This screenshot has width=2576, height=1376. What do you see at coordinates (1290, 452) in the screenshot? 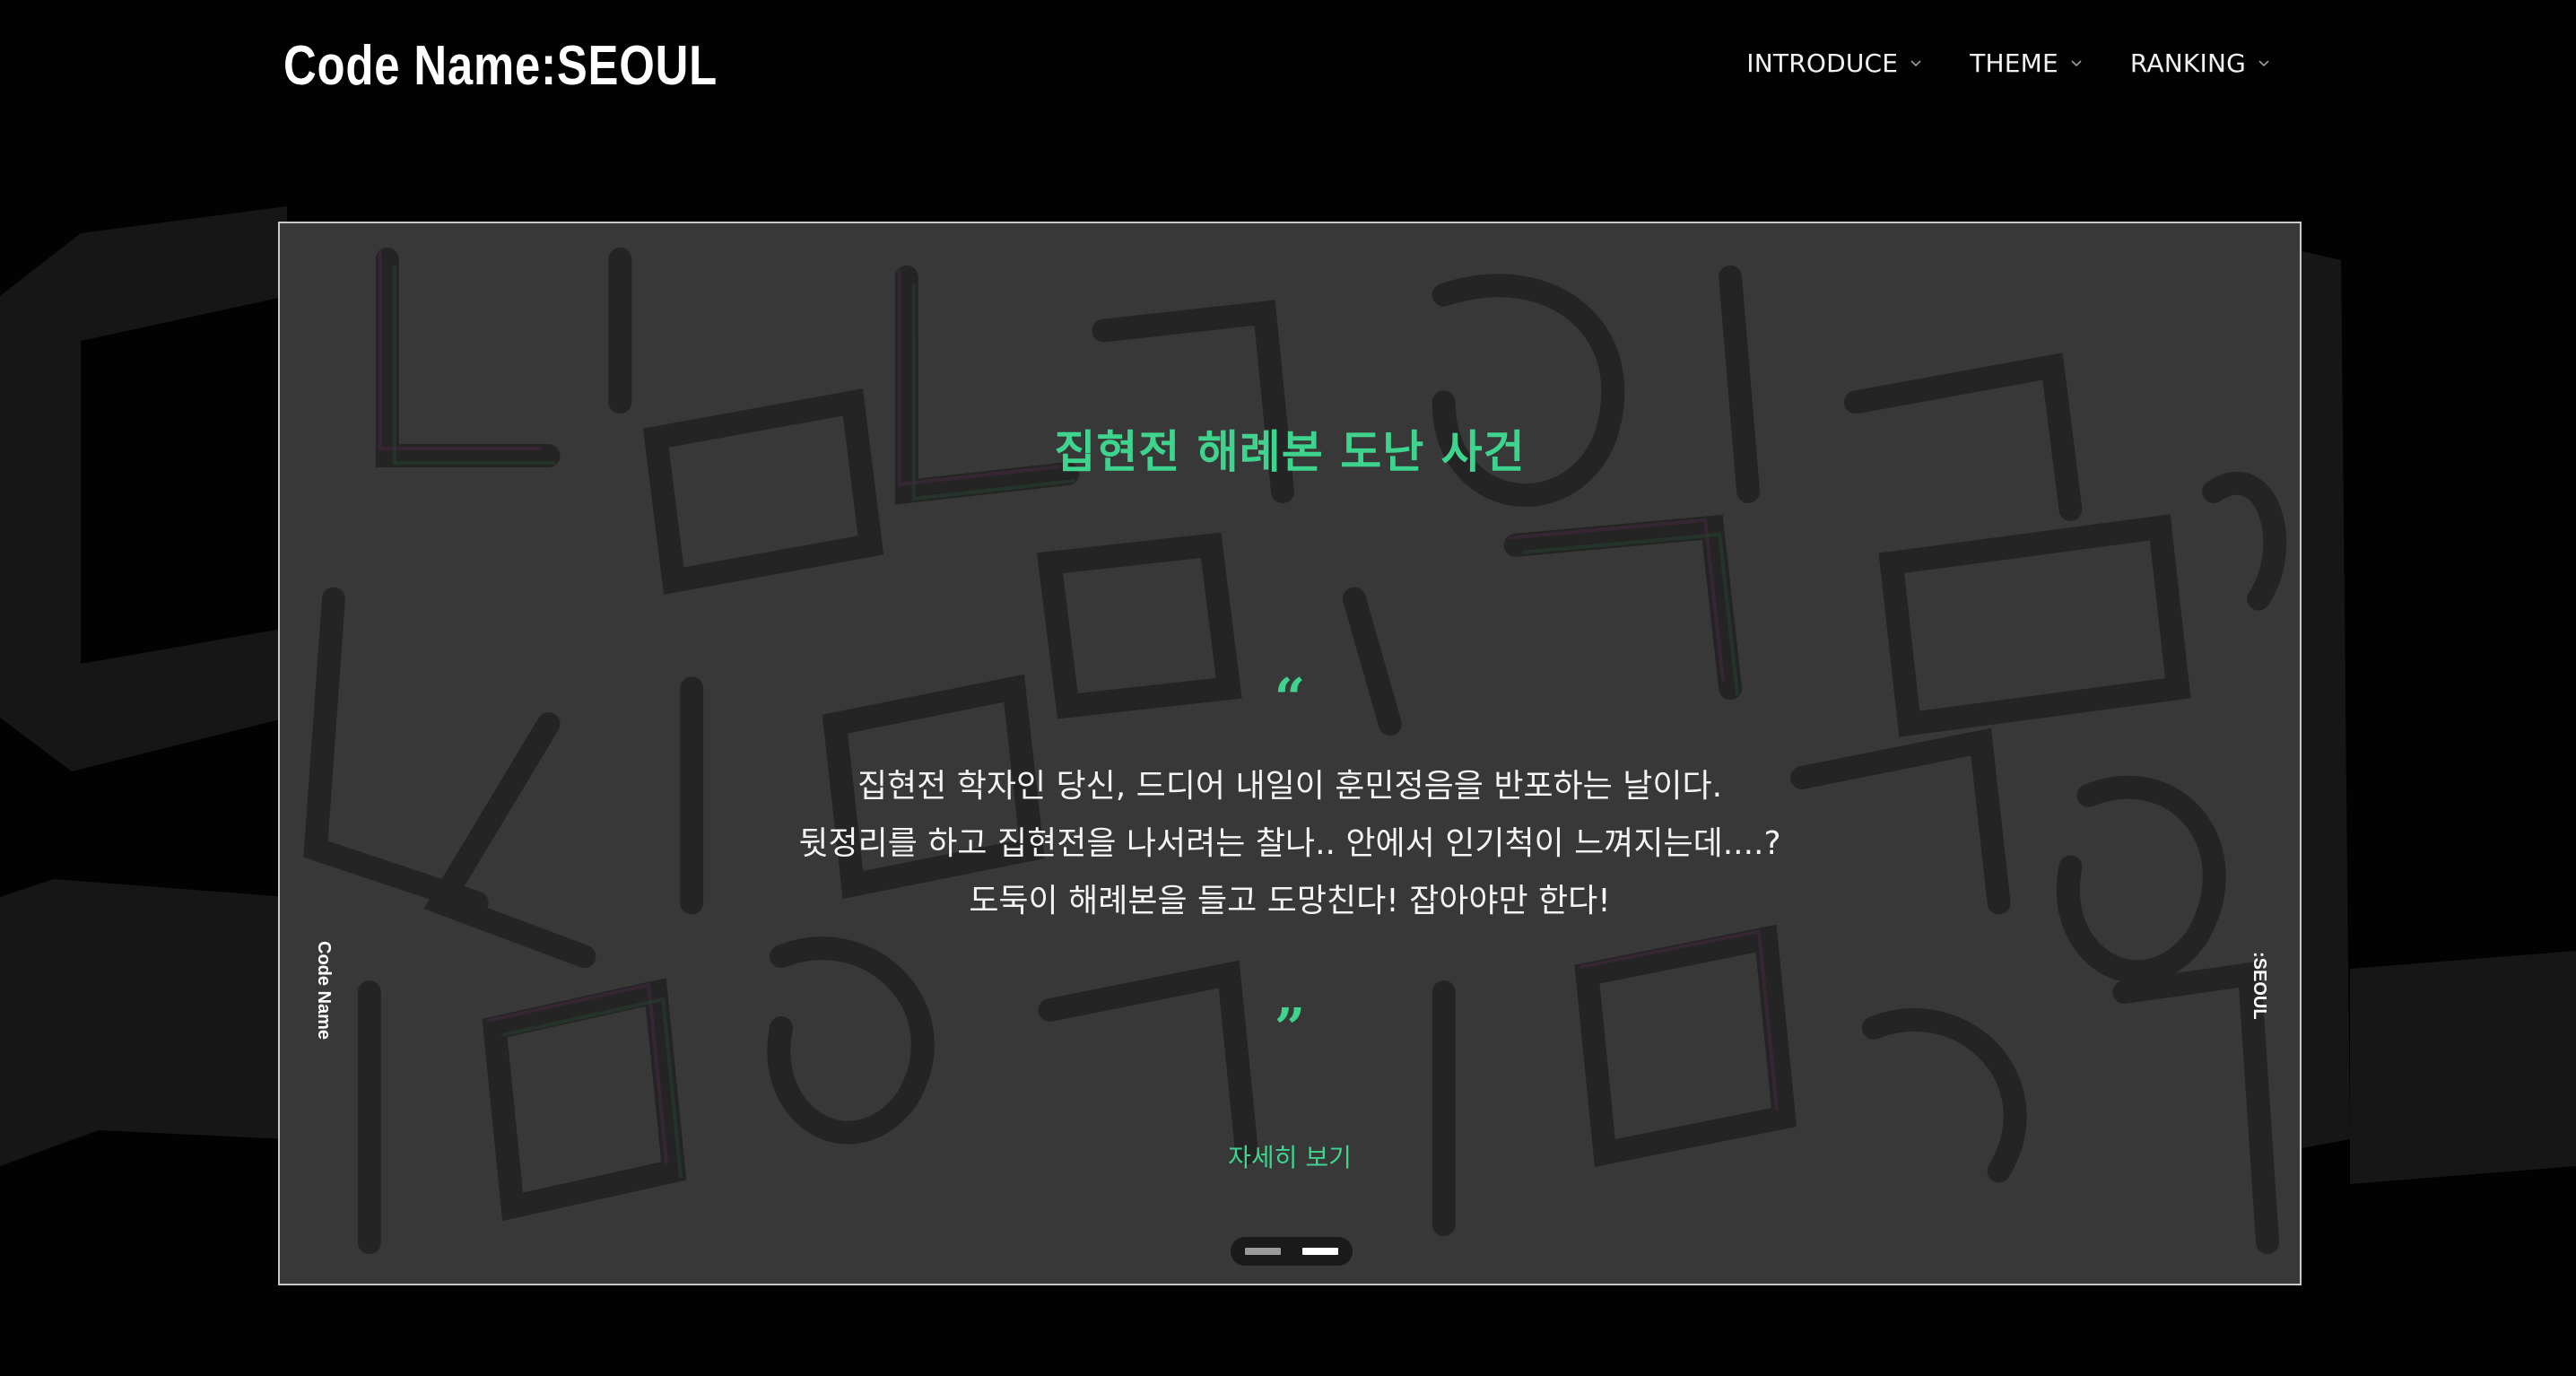
I see `hero-title: 집현전 해례본 도난 사건` at bounding box center [1290, 452].